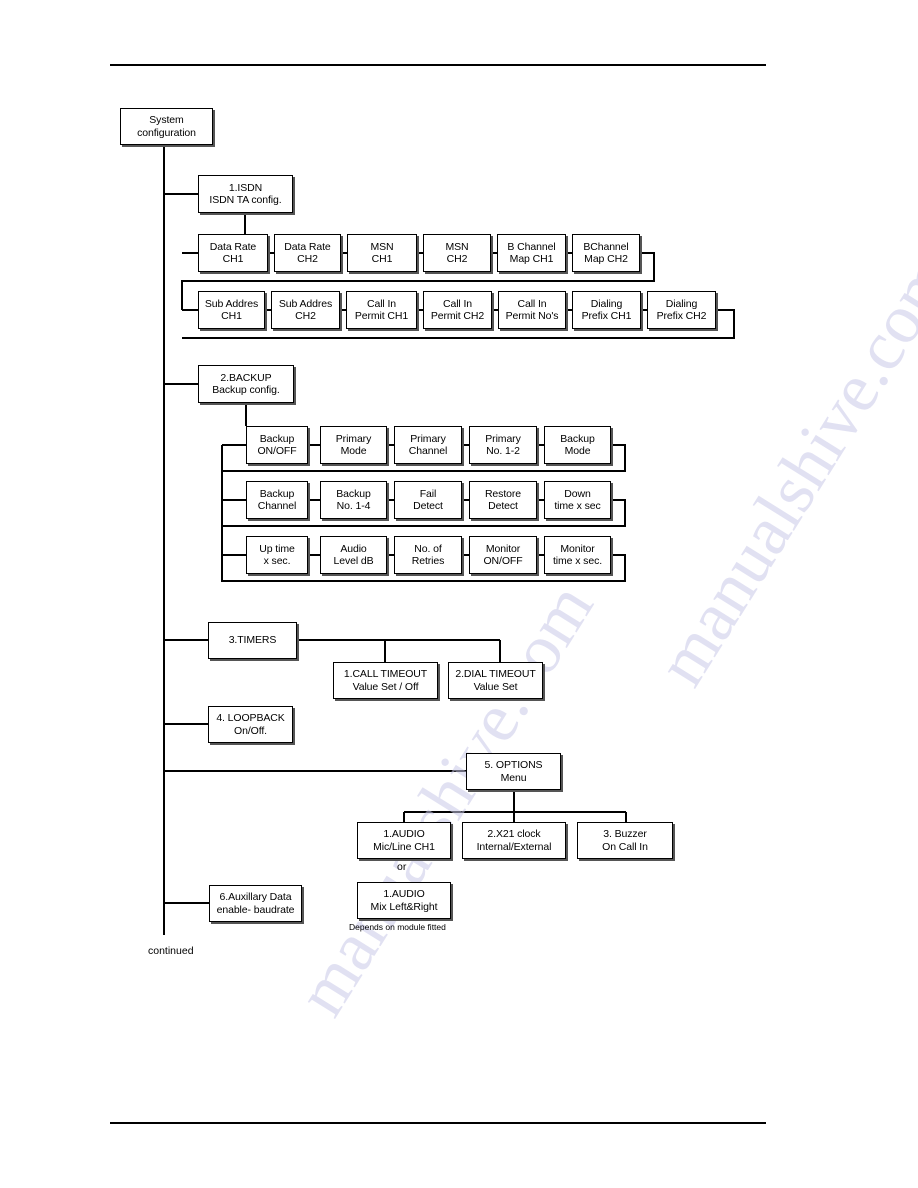 The width and height of the screenshot is (918, 1188). Describe the element at coordinates (428, 548) in the screenshot. I see `node-line-1: No. of` at that location.